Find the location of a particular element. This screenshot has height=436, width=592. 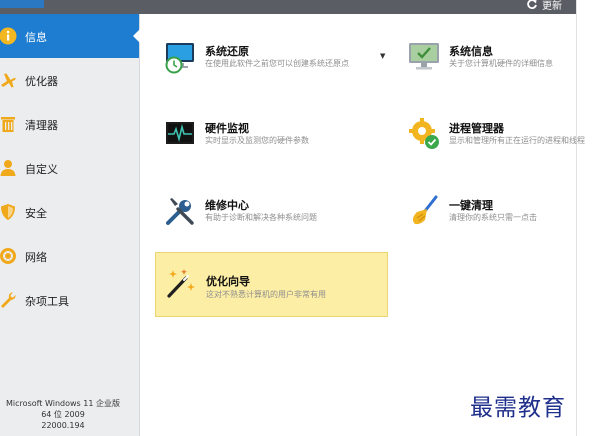

tool-title: 进程管理器 is located at coordinates (476, 128).